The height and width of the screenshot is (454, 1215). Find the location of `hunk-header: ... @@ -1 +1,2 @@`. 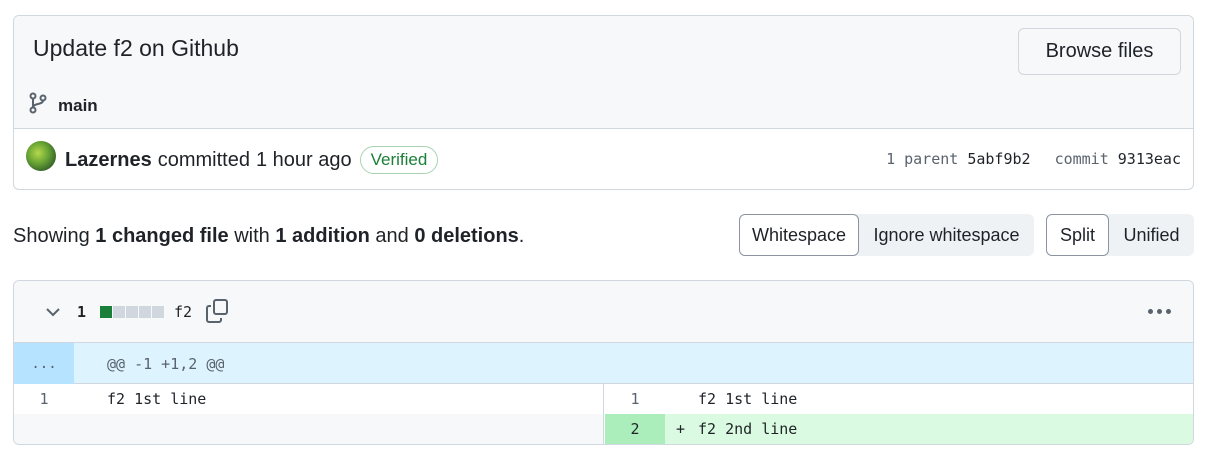

hunk-header: ... @@ -1 +1,2 @@ is located at coordinates (603, 363).